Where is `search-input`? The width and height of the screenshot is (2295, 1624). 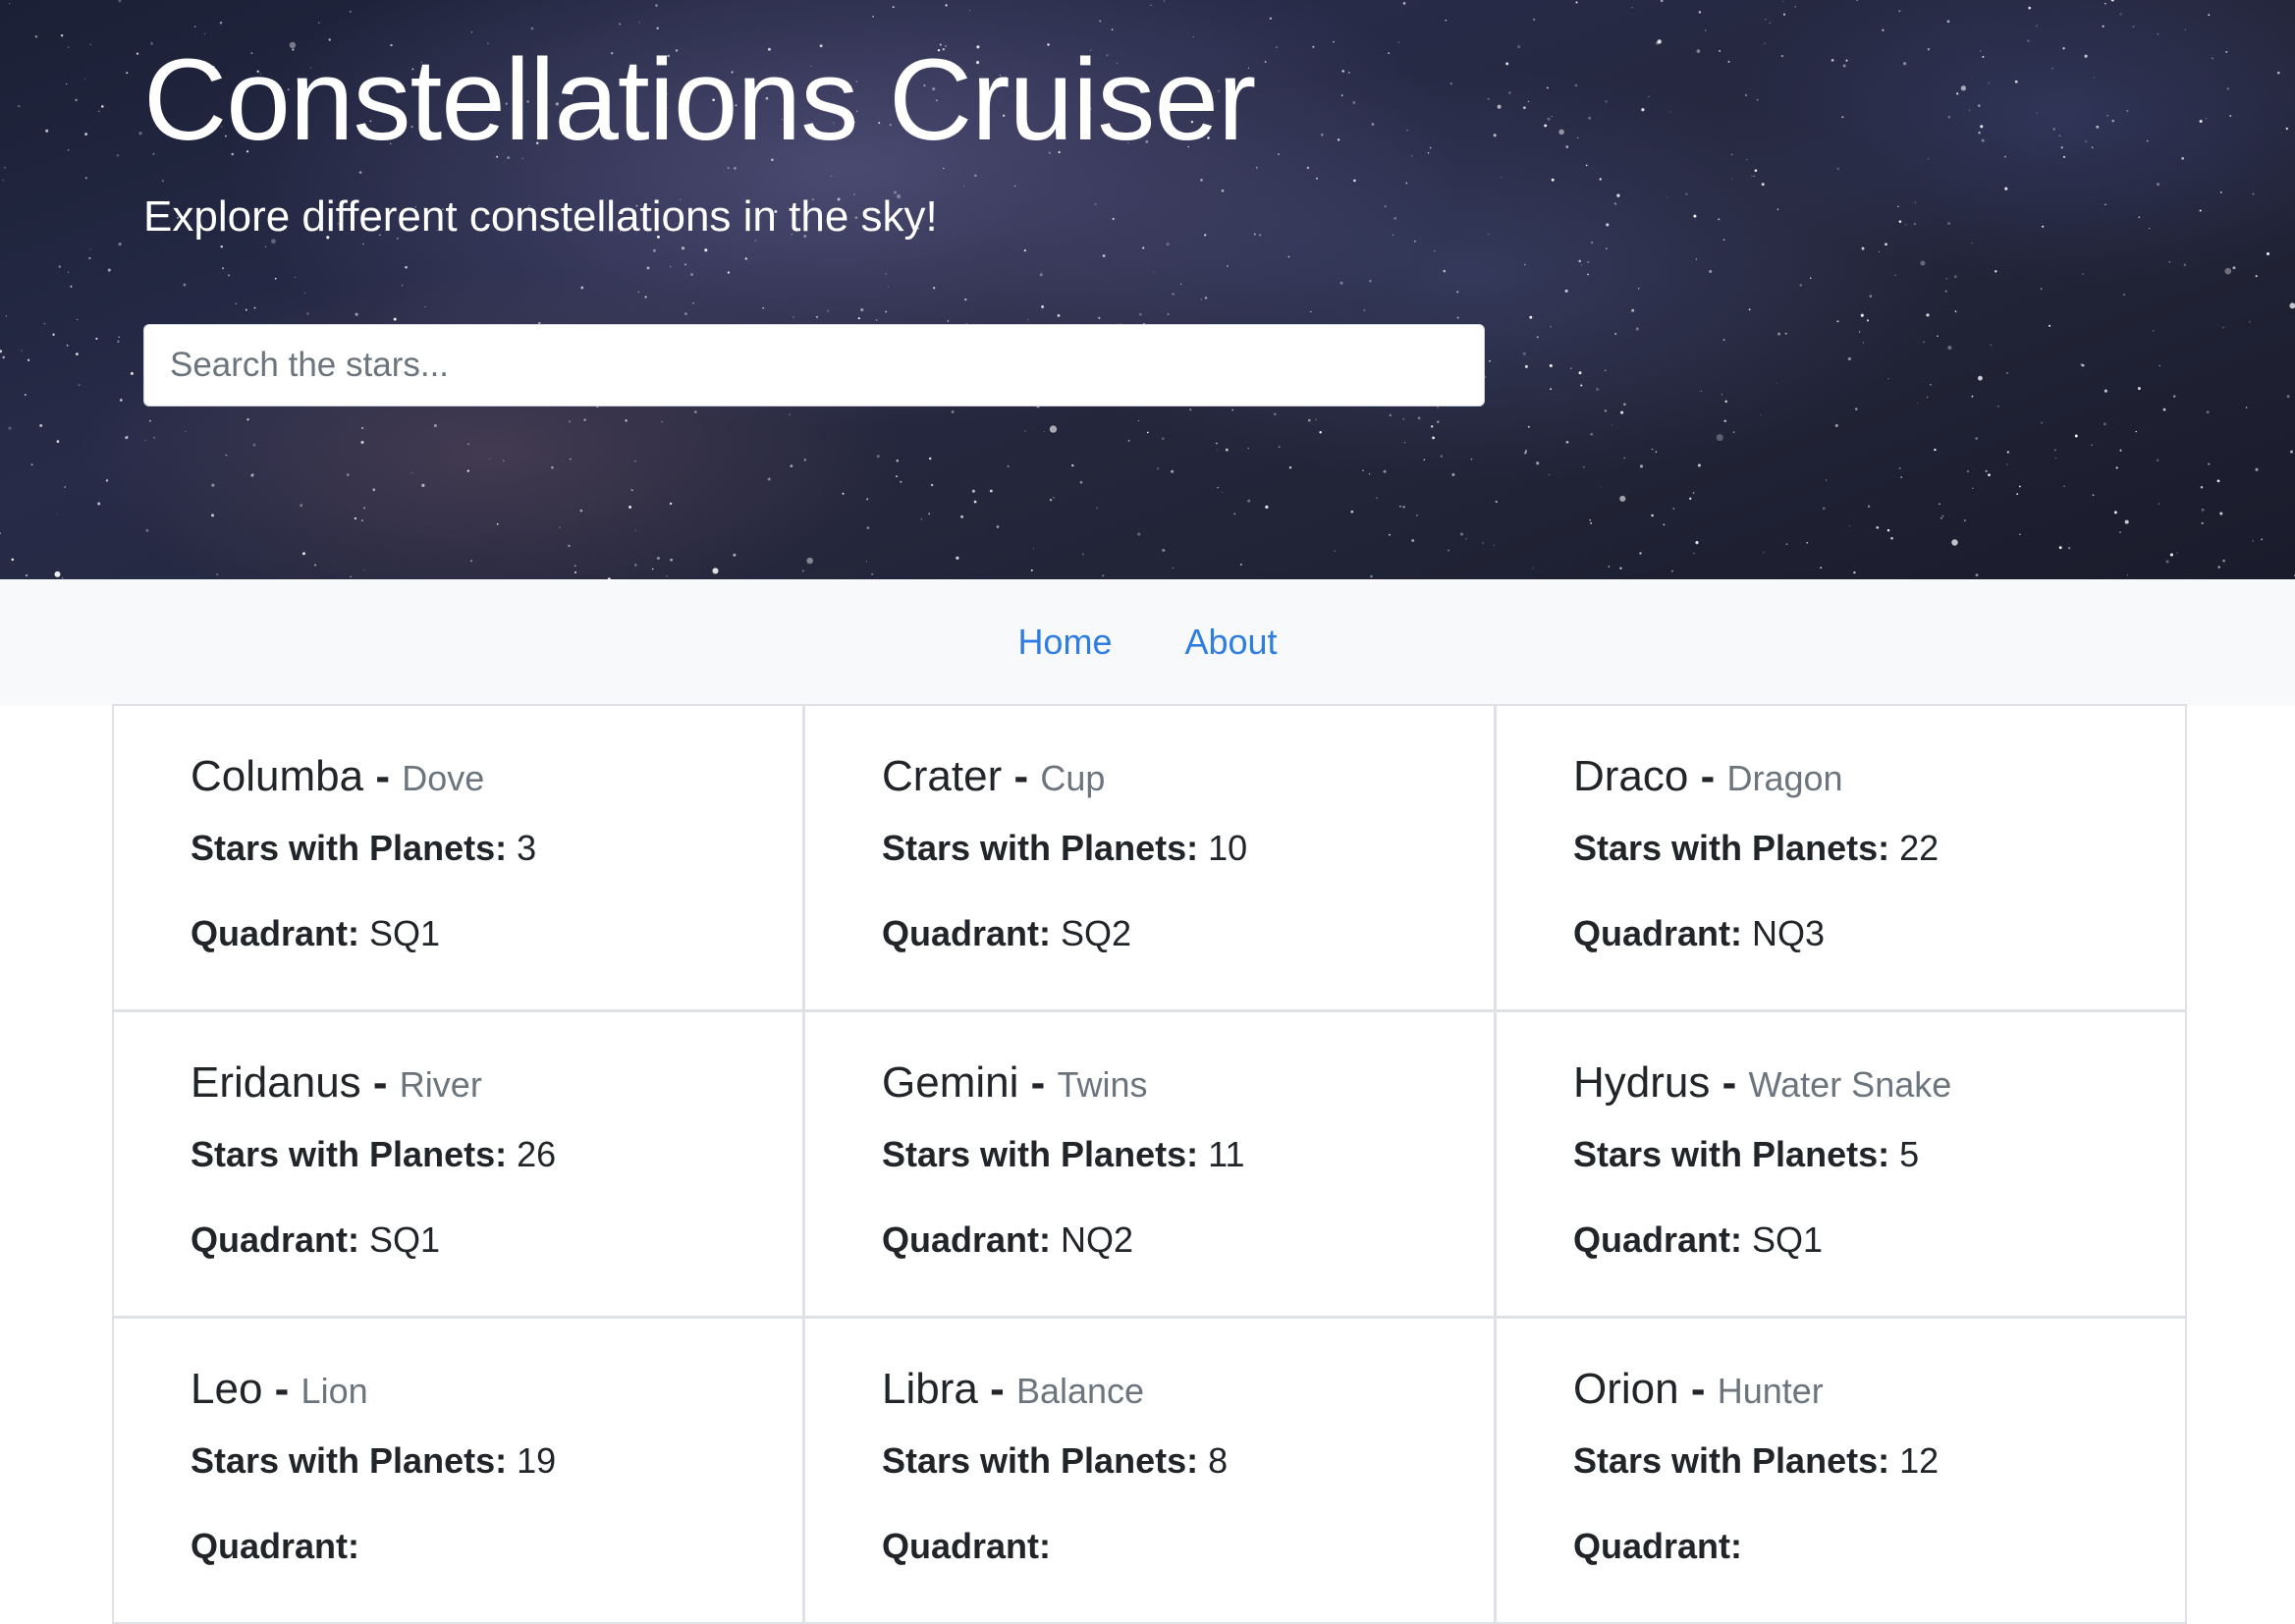
search-input is located at coordinates (814, 365).